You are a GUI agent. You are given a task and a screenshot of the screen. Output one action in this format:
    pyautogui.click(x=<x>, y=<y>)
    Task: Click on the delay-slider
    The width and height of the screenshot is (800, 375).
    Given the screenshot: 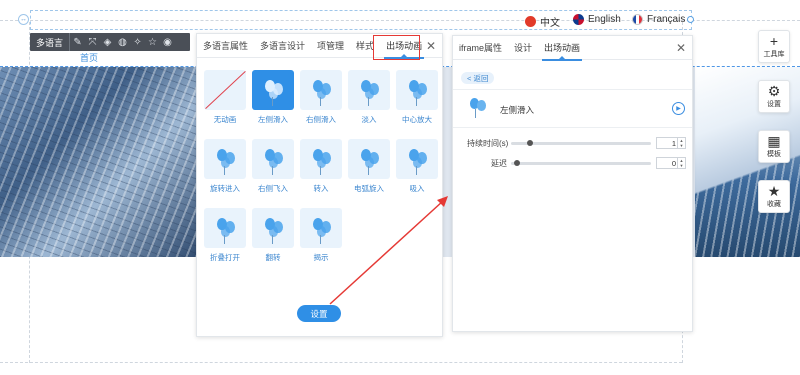 What is the action you would take?
    pyautogui.click(x=581, y=163)
    